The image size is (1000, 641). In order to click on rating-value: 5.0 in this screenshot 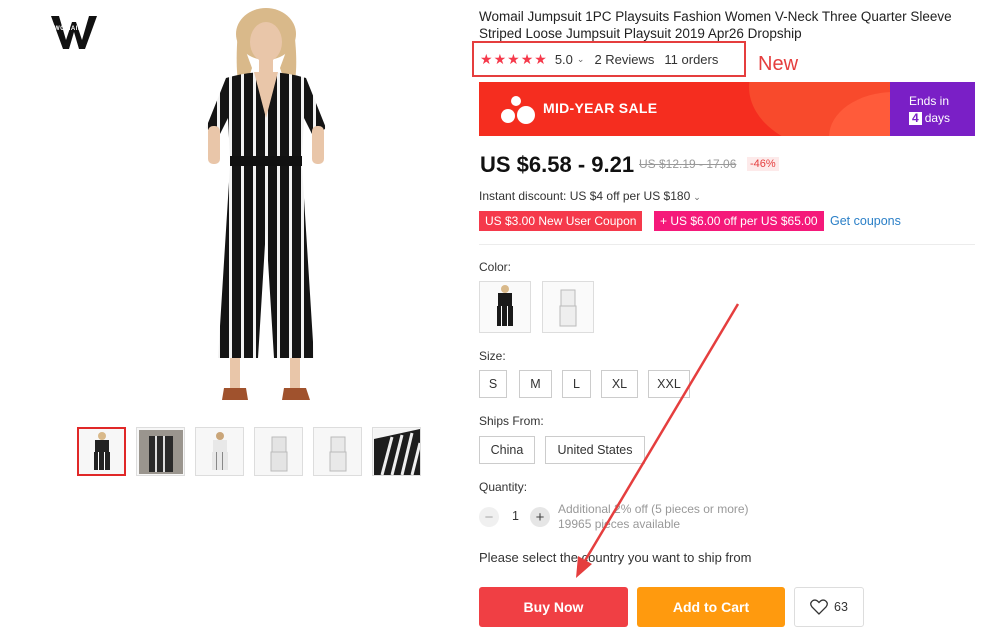, I will do `click(563, 59)`.